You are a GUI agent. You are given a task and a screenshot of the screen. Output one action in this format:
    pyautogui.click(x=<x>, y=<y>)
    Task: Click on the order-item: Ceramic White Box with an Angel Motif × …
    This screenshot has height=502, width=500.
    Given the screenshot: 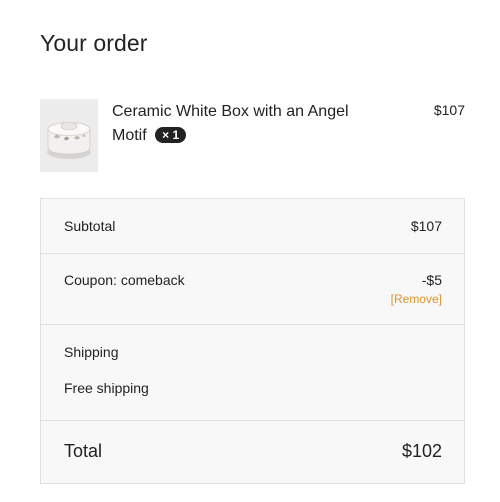 What is the action you would take?
    pyautogui.click(x=252, y=135)
    